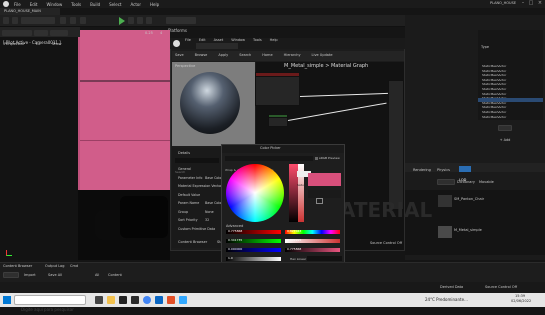  Describe the element at coordinates (97, 275) in the screenshot. I see `cb-all-path: All` at that location.